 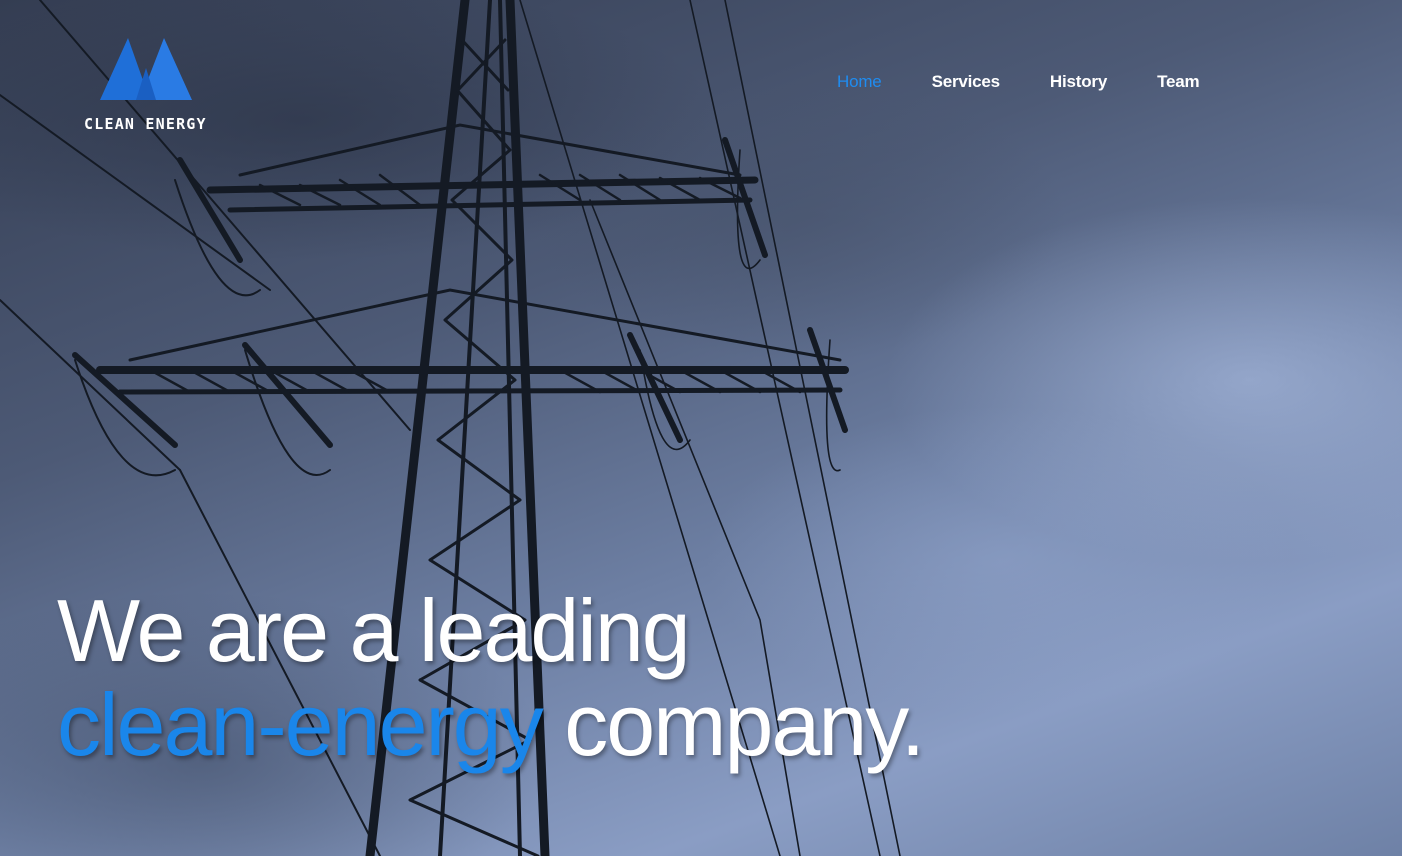 What do you see at coordinates (146, 69) in the screenshot?
I see `twin-peaks-logo-icon` at bounding box center [146, 69].